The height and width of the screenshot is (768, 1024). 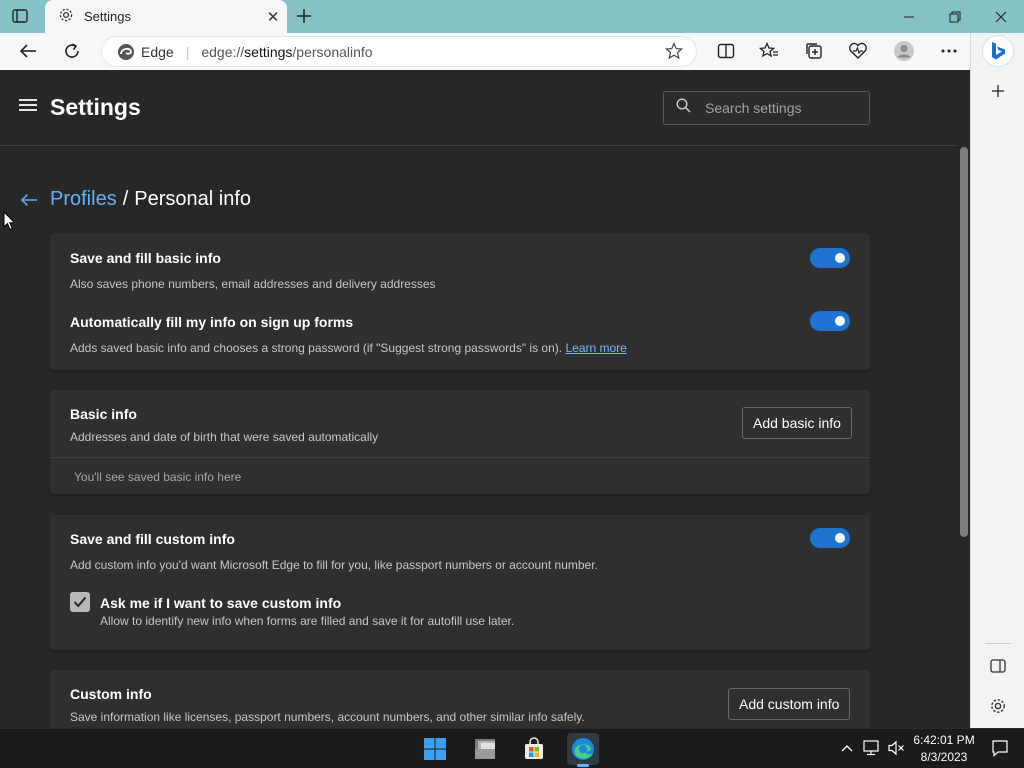 What do you see at coordinates (847, 748) in the screenshot?
I see `show-hidden-icons-chevron-icon` at bounding box center [847, 748].